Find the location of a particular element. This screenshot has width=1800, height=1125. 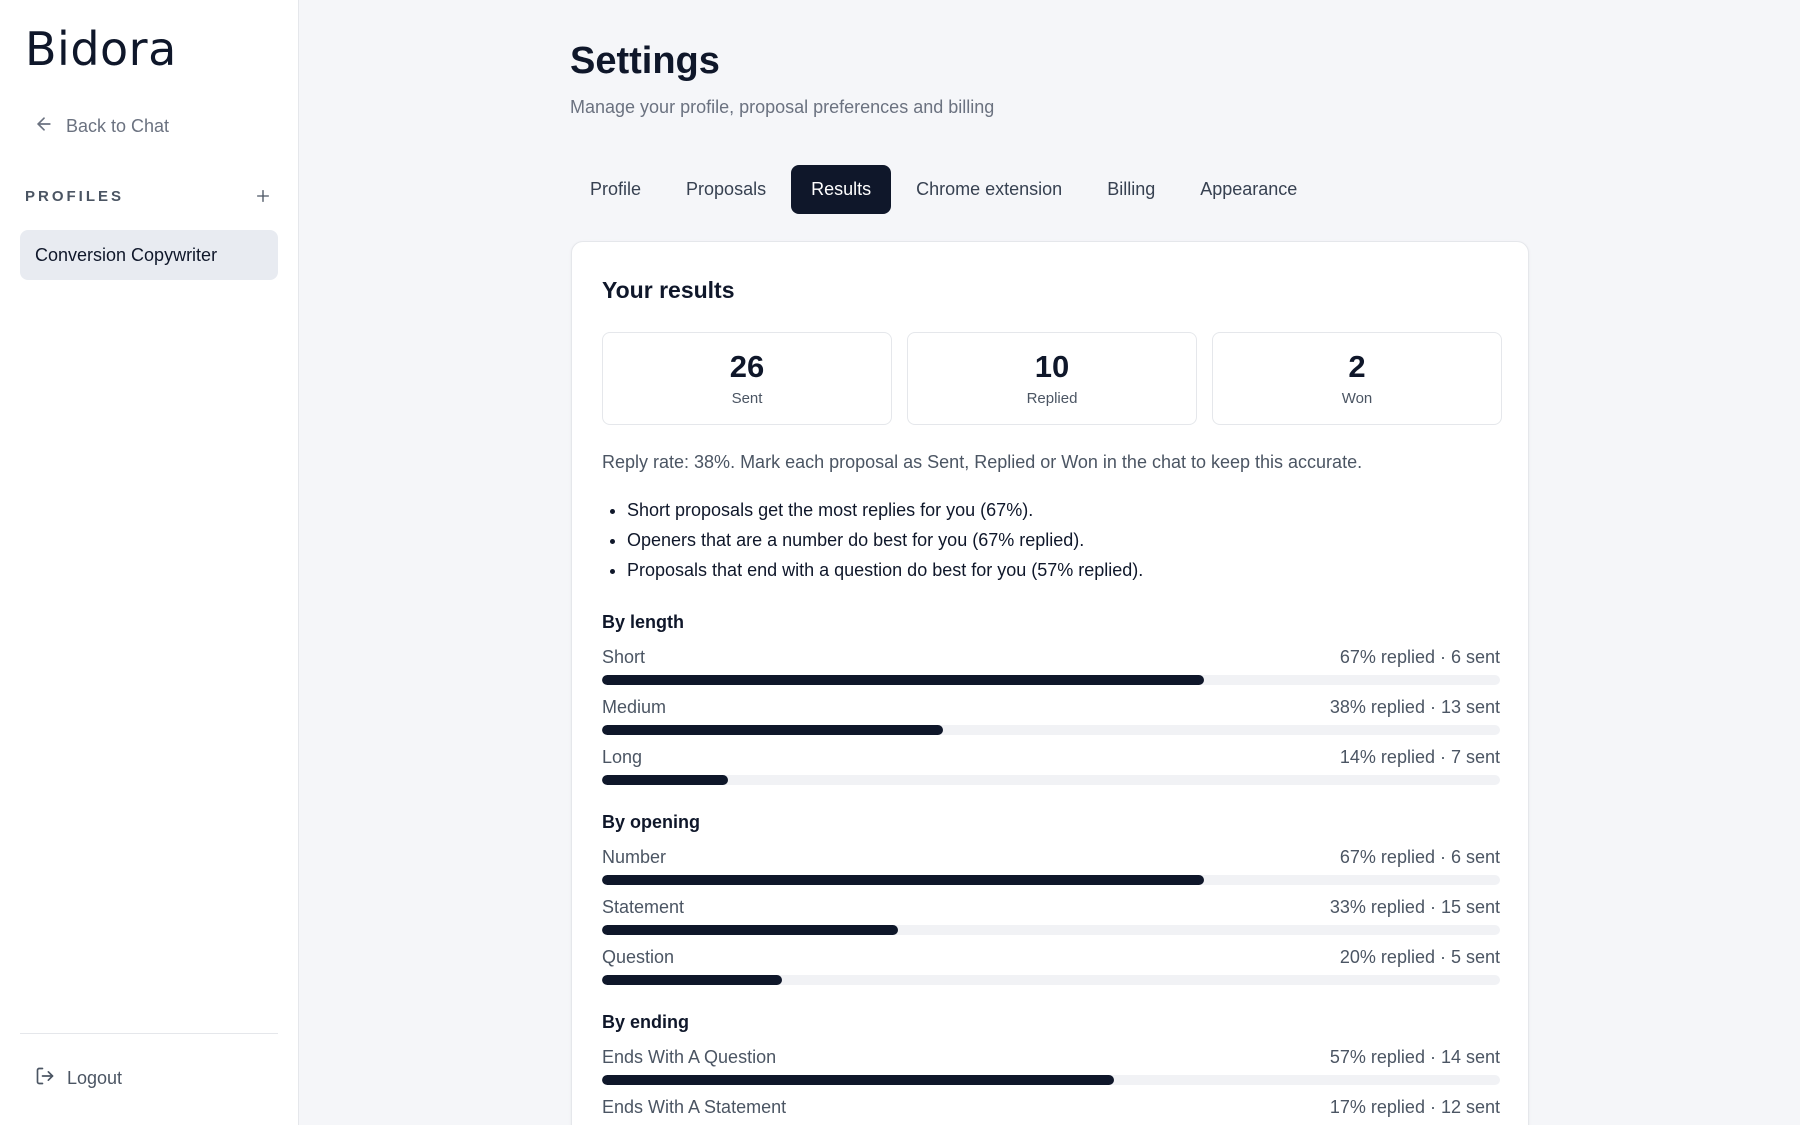

bar-stat: 17% replied · 12 sent is located at coordinates (1414, 1107).